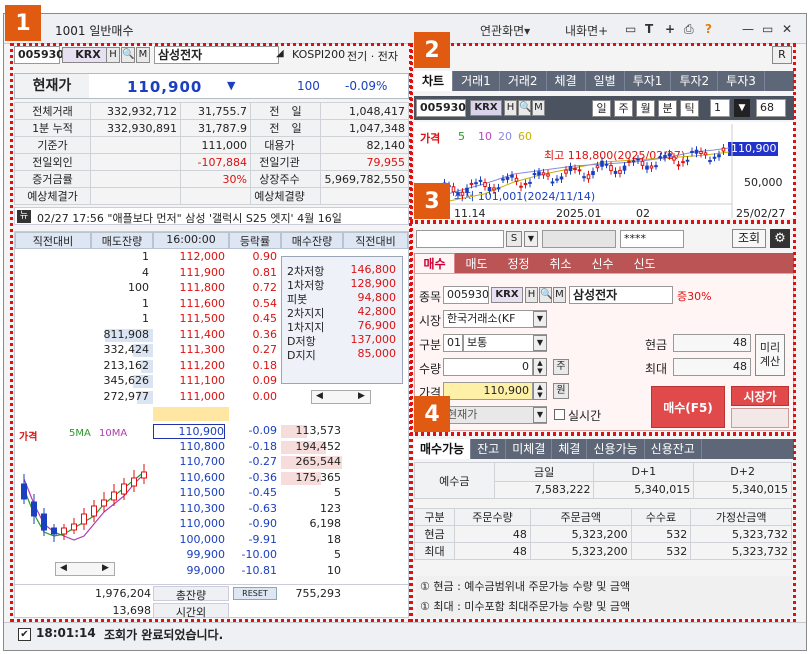 The image size is (810, 654). Describe the element at coordinates (189, 303) in the screenshot. I see `ask-price: 111,600` at that location.